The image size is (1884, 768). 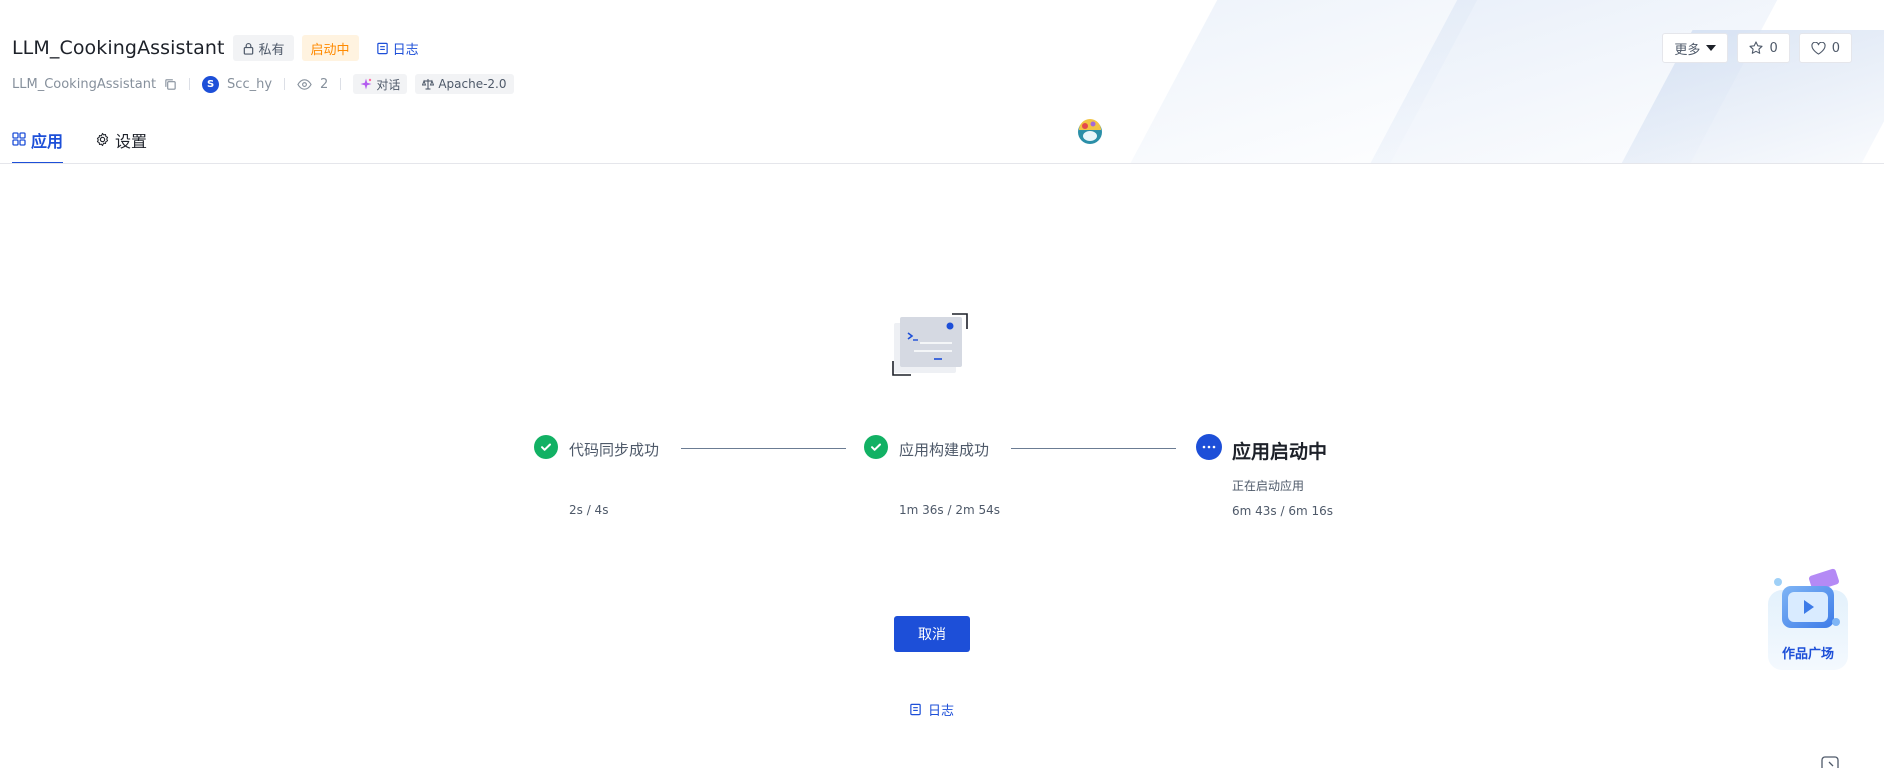 I want to click on tab-apps: 应用, so click(x=38, y=144).